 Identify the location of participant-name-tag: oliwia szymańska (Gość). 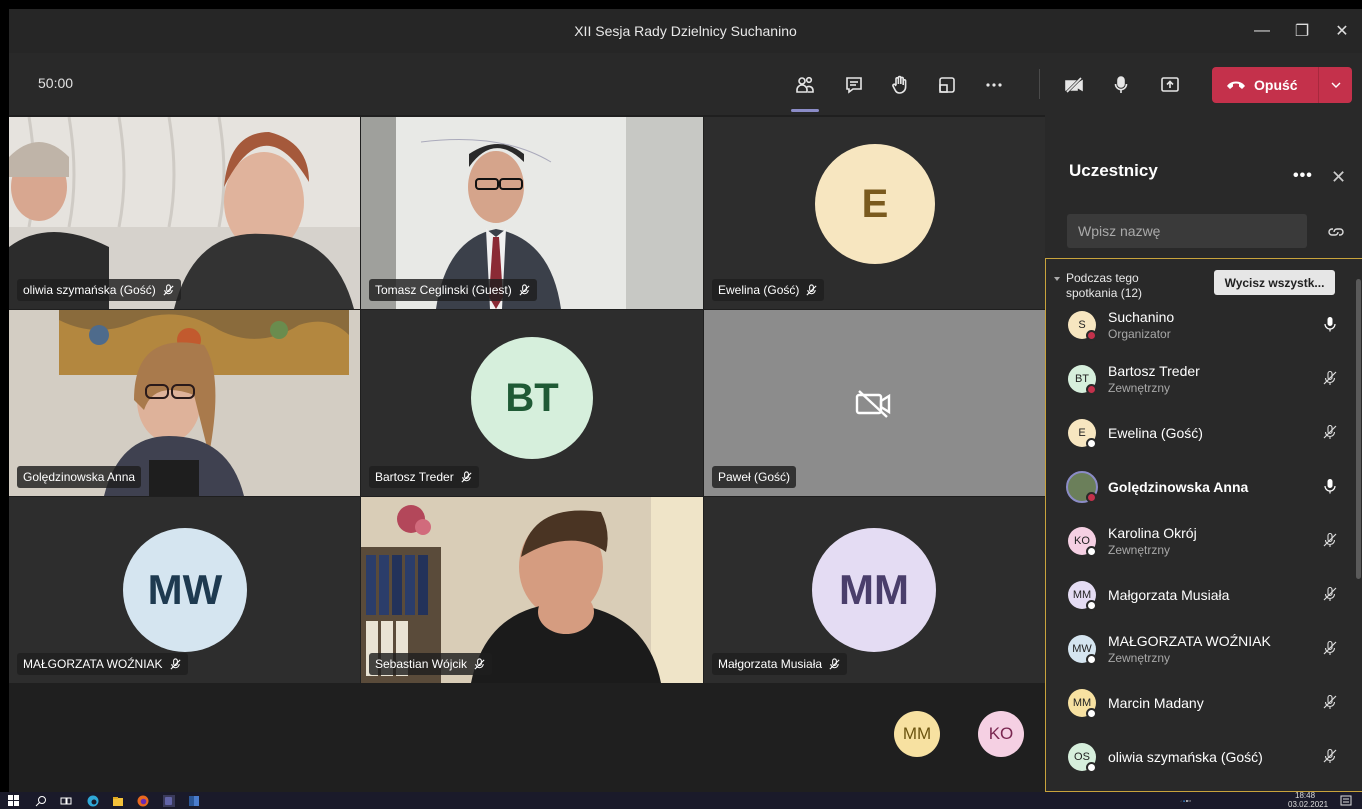
(99, 290).